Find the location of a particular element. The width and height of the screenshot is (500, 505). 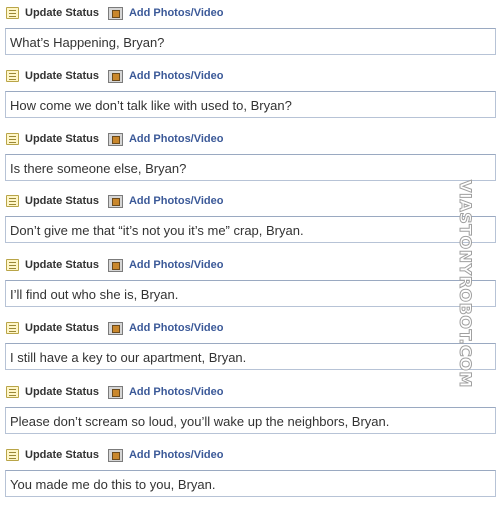

status-input: Is there someone else, Bryan? is located at coordinates (250, 167).